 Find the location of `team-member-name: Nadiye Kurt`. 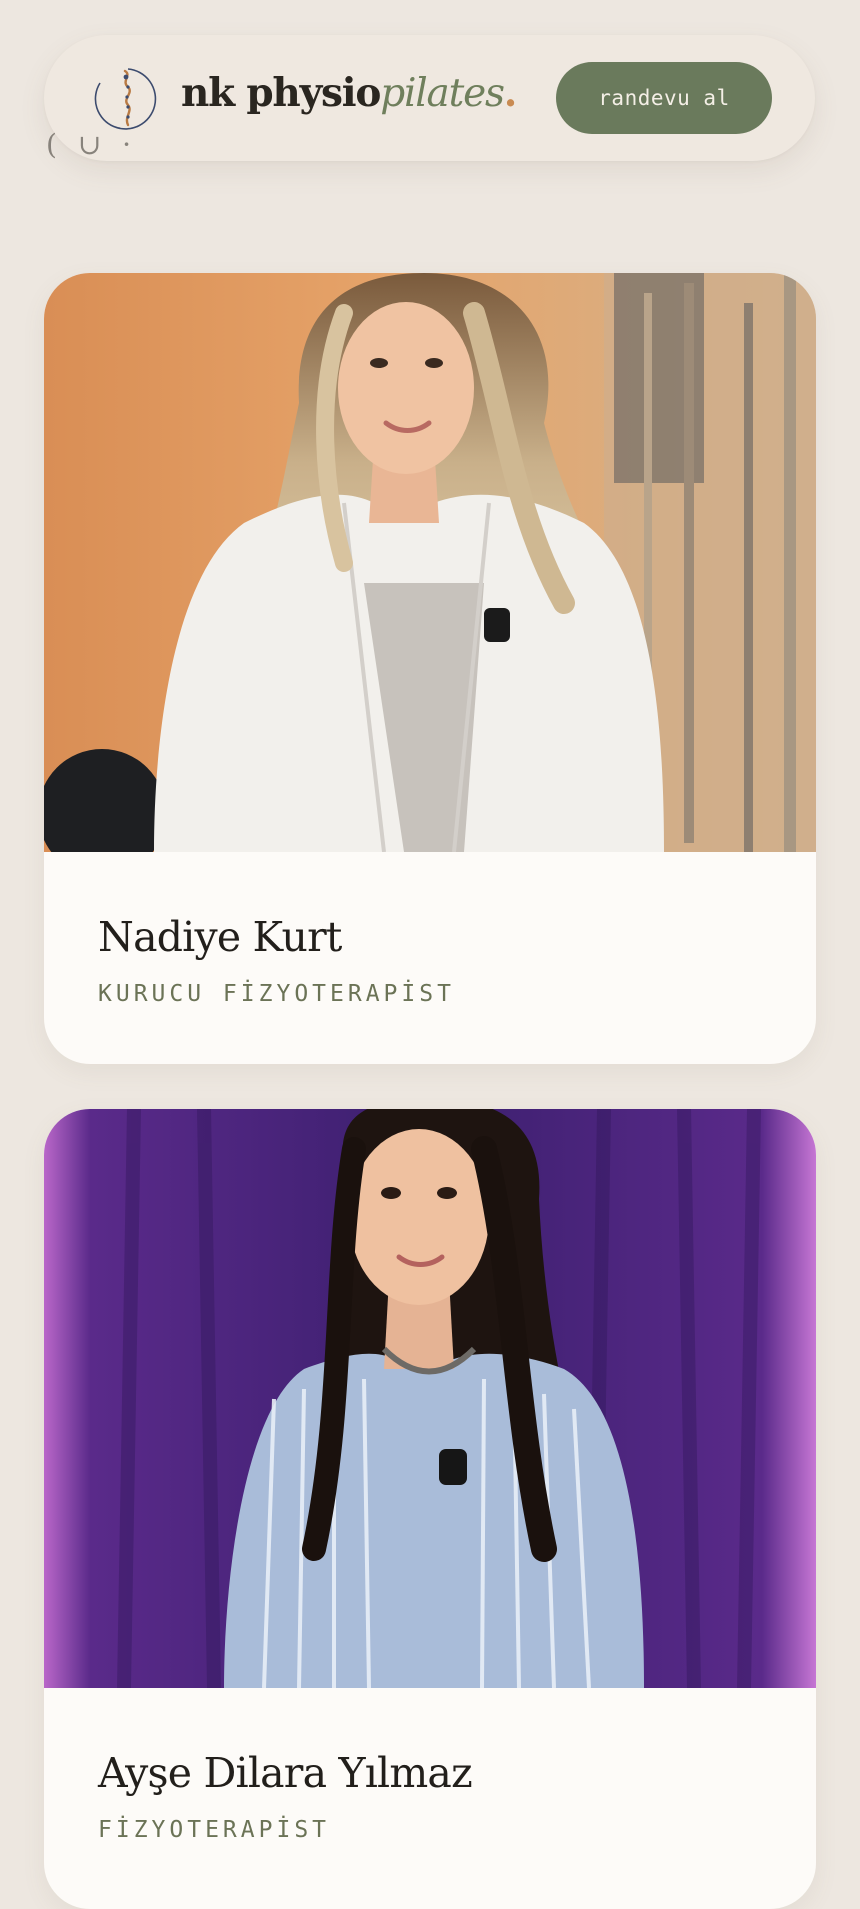

team-member-name: Nadiye Kurt is located at coordinates (220, 937).